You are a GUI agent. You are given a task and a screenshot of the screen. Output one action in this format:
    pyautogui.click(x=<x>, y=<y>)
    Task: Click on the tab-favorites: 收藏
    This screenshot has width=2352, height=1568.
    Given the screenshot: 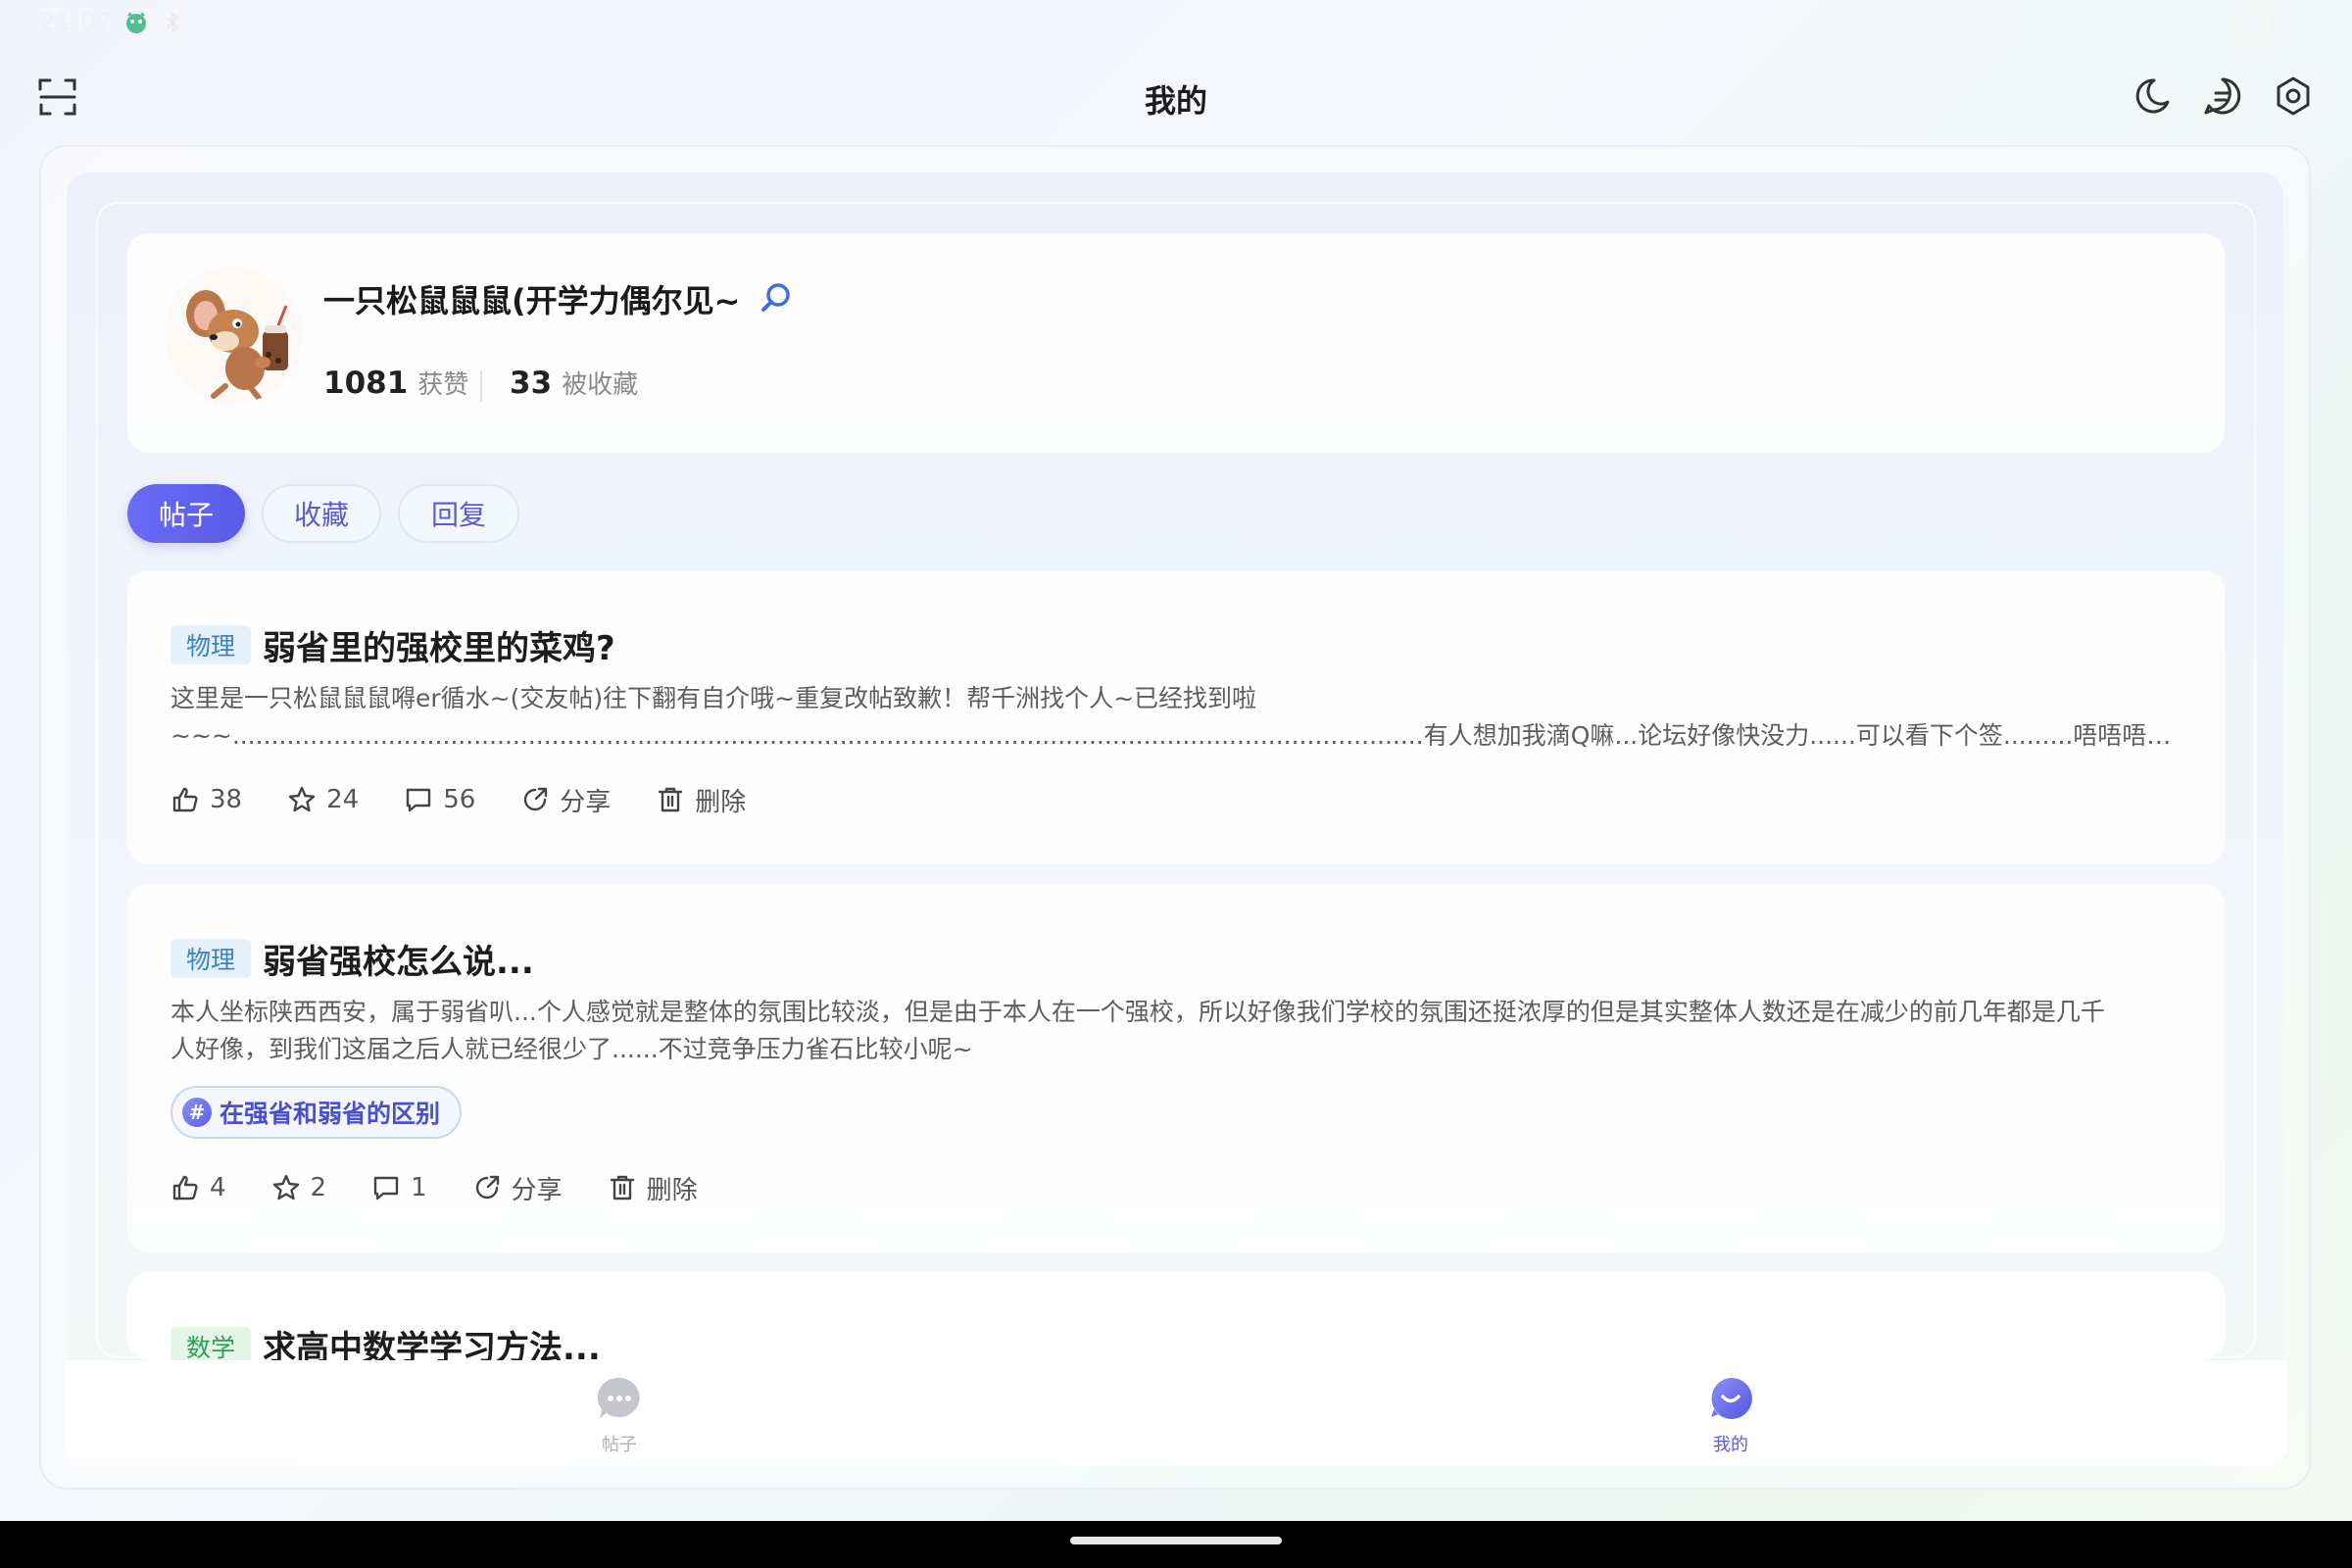 What is the action you would take?
    pyautogui.click(x=321, y=513)
    